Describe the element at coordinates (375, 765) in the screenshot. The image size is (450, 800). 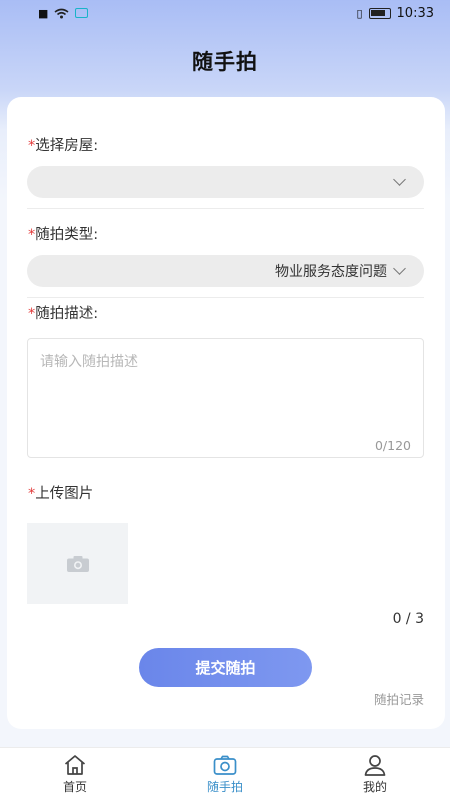
I see `user-icon` at that location.